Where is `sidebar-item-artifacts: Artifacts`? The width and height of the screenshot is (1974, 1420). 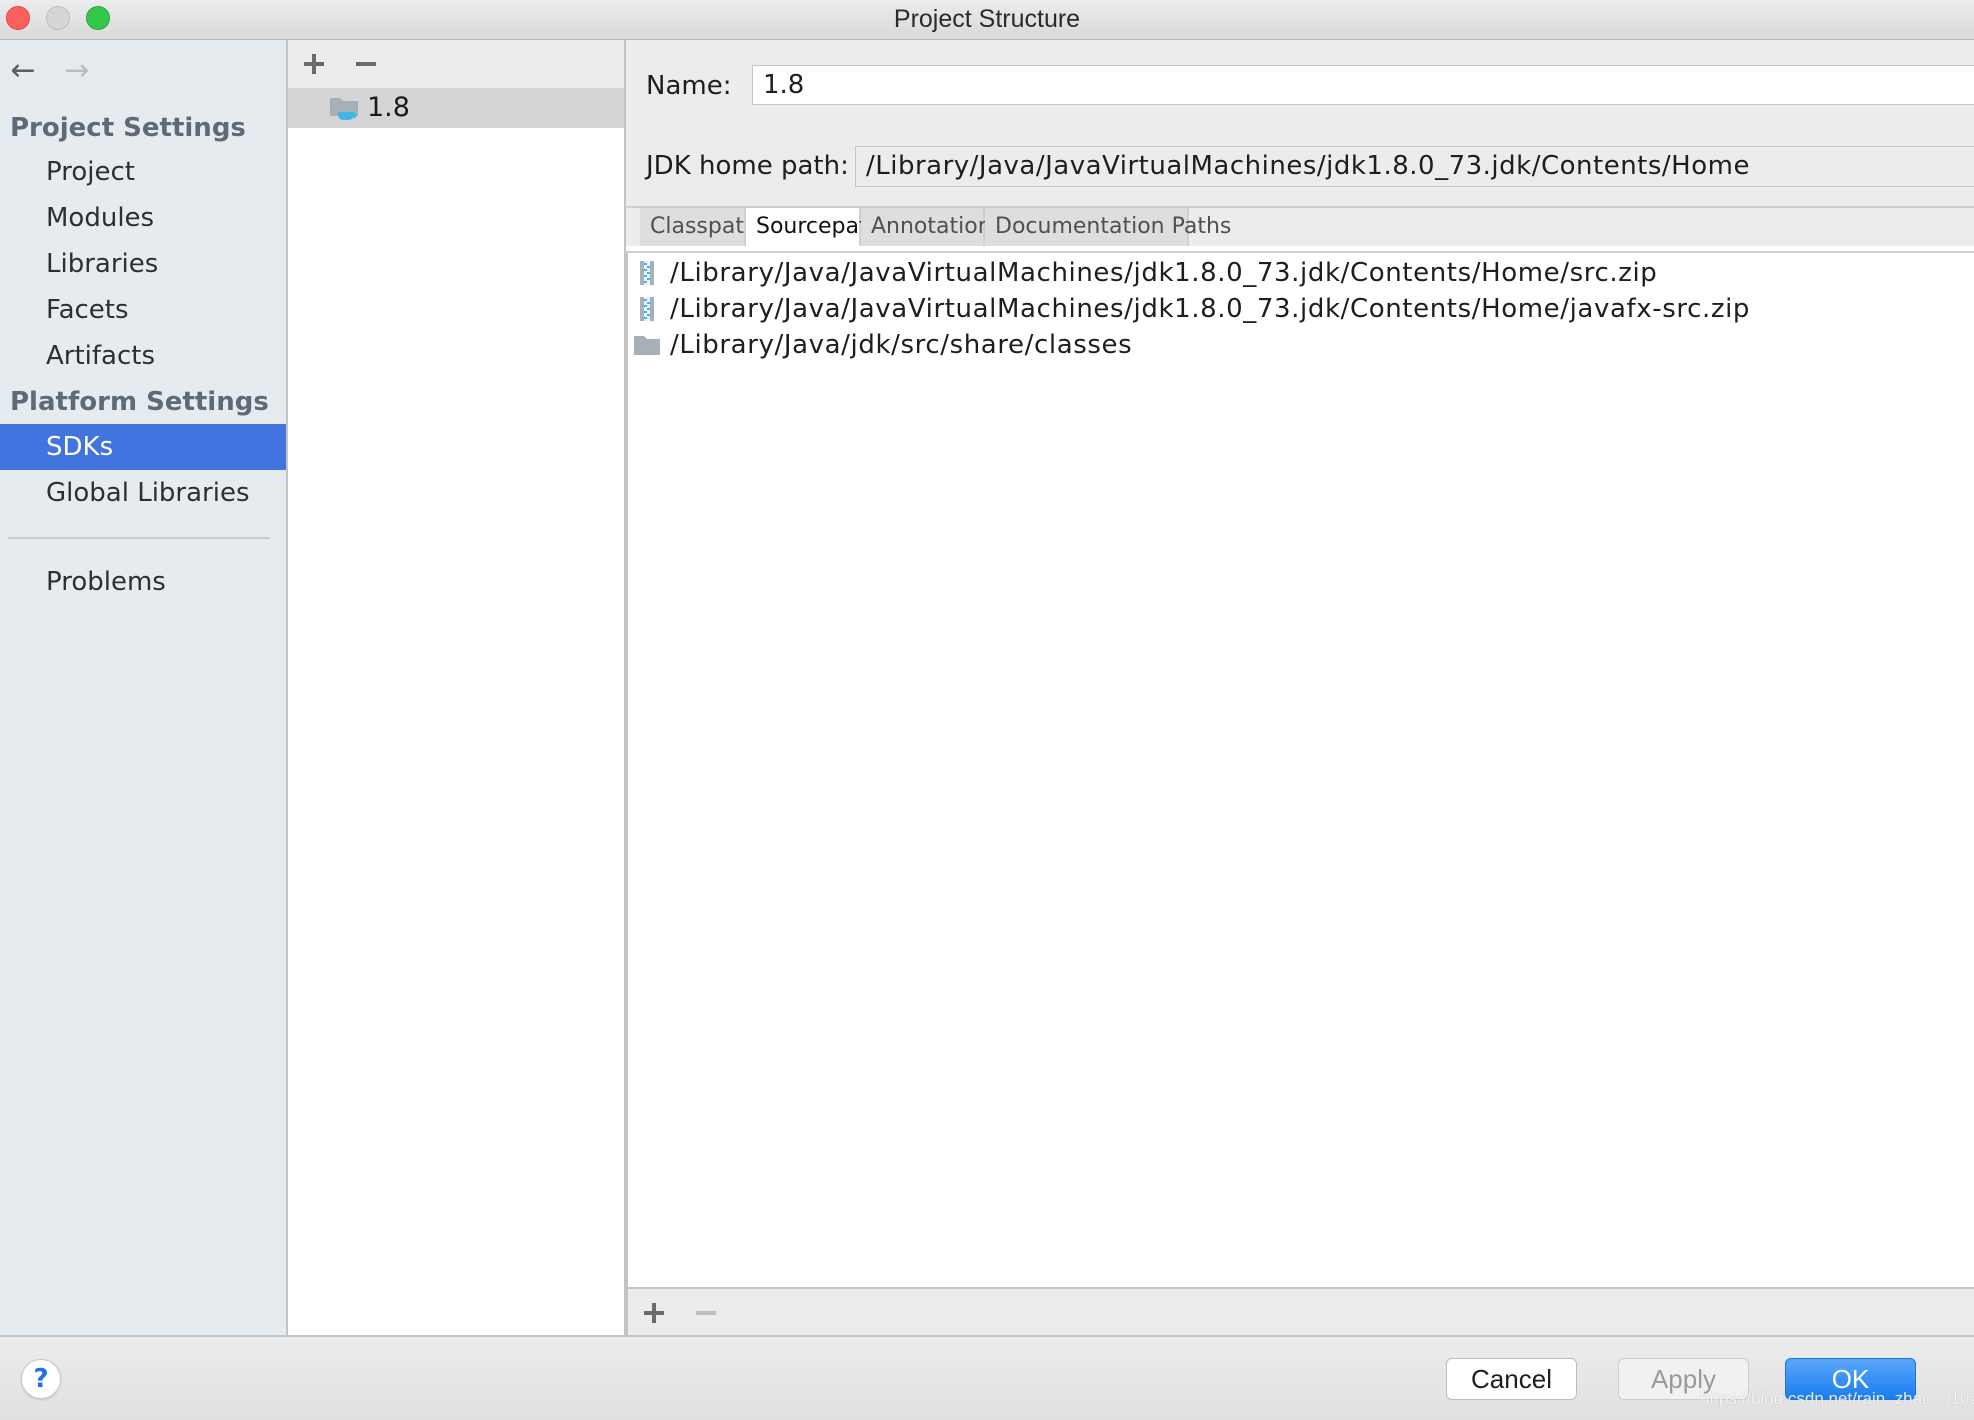 sidebar-item-artifacts: Artifacts is located at coordinates (143, 356).